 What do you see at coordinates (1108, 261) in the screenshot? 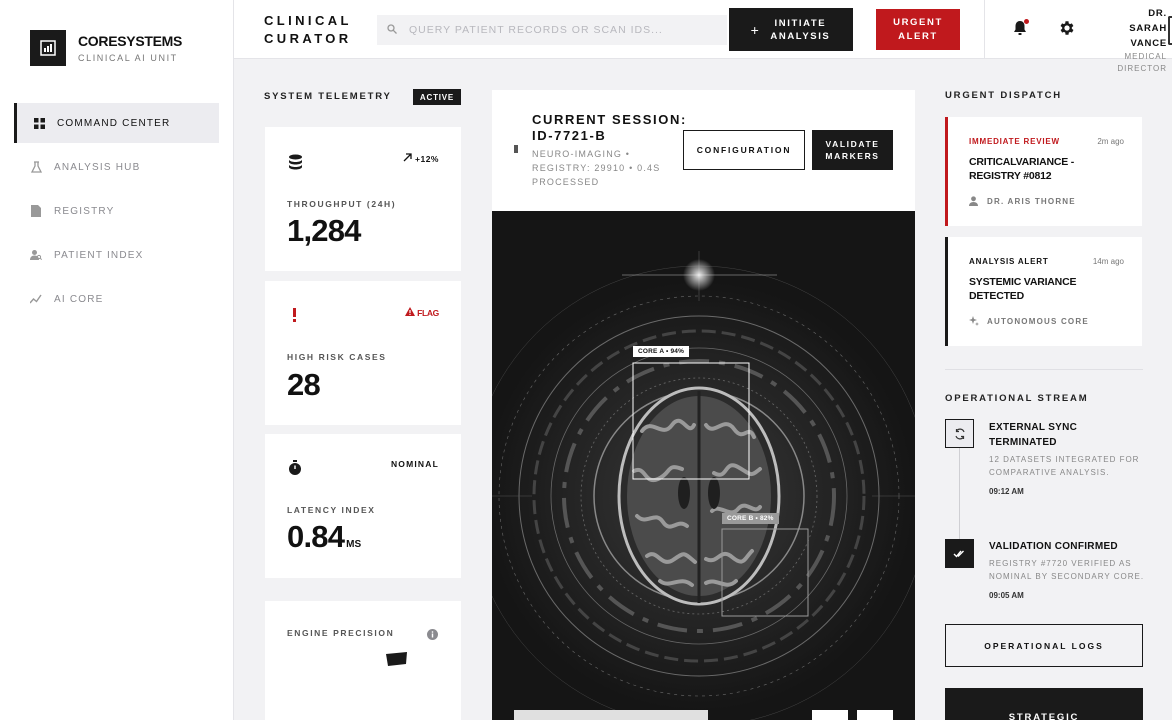
I see `alert-time: 14m ago` at bounding box center [1108, 261].